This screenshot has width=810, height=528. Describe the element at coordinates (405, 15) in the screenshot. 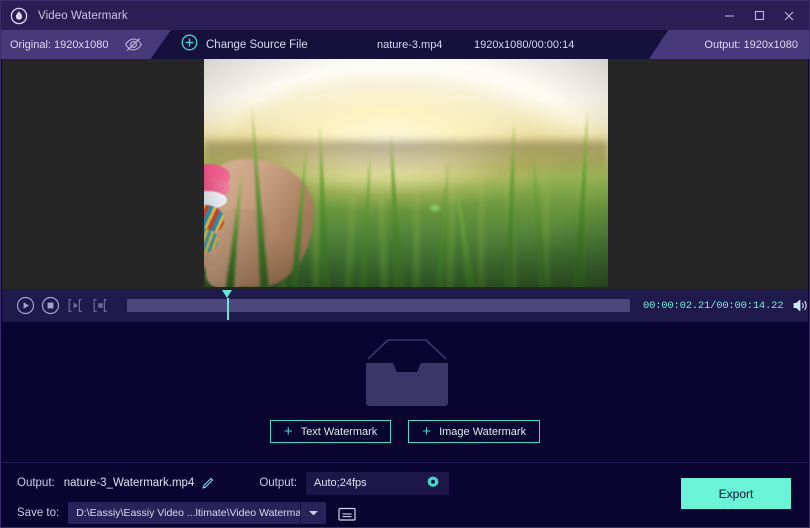

I see `title-bar: Video Watermark` at that location.